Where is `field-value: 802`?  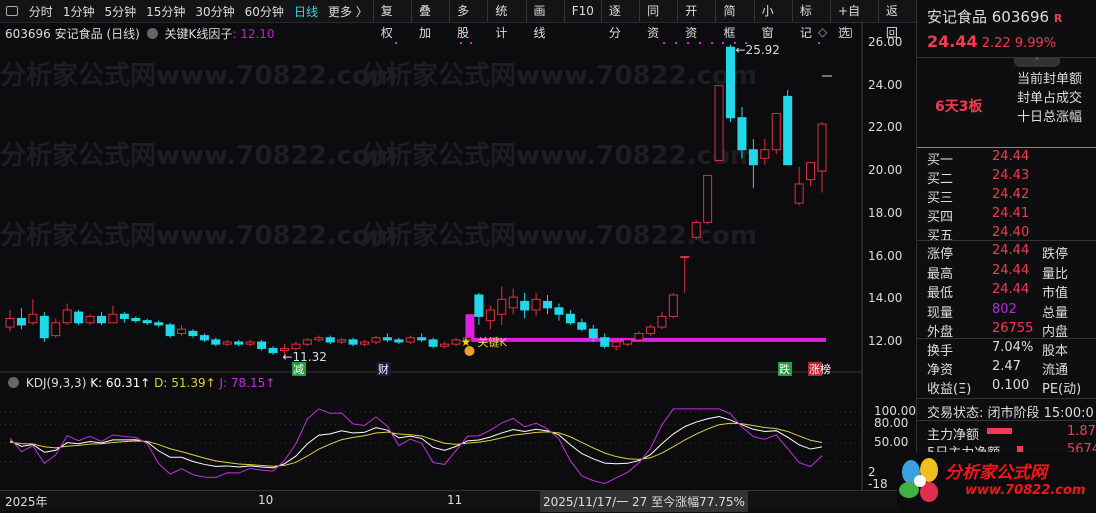
field-value: 802 is located at coordinates (1004, 309).